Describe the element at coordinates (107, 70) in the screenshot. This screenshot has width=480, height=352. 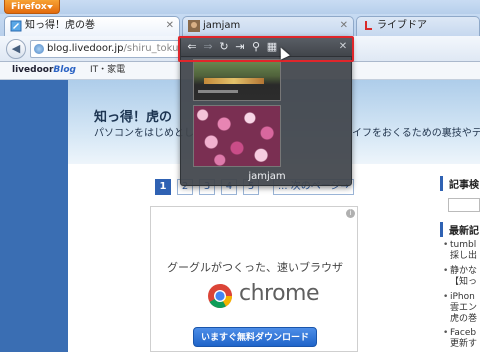
I see `bookmark-it-kaden: IT・家電` at that location.